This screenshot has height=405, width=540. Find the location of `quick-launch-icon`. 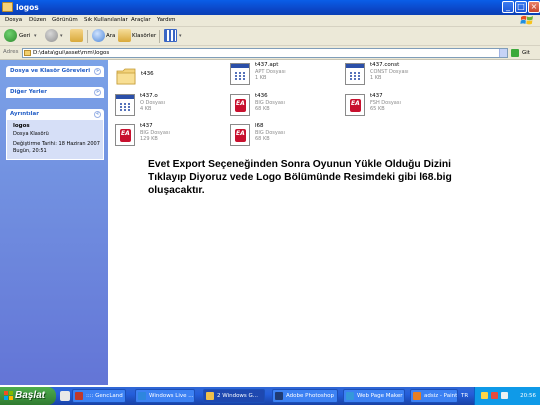

quick-launch-icon is located at coordinates (65, 396).